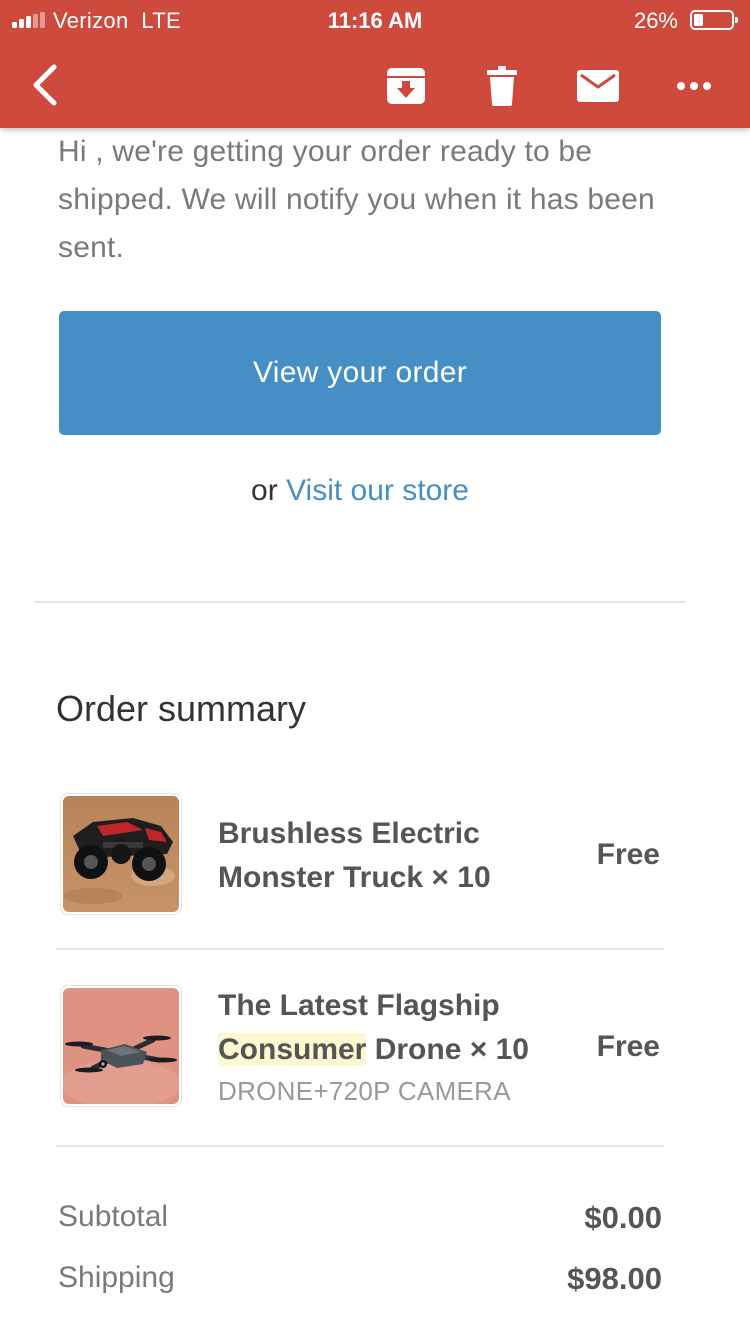 The height and width of the screenshot is (1334, 750). Describe the element at coordinates (264, 490) in the screenshot. I see `or-text: or` at that location.